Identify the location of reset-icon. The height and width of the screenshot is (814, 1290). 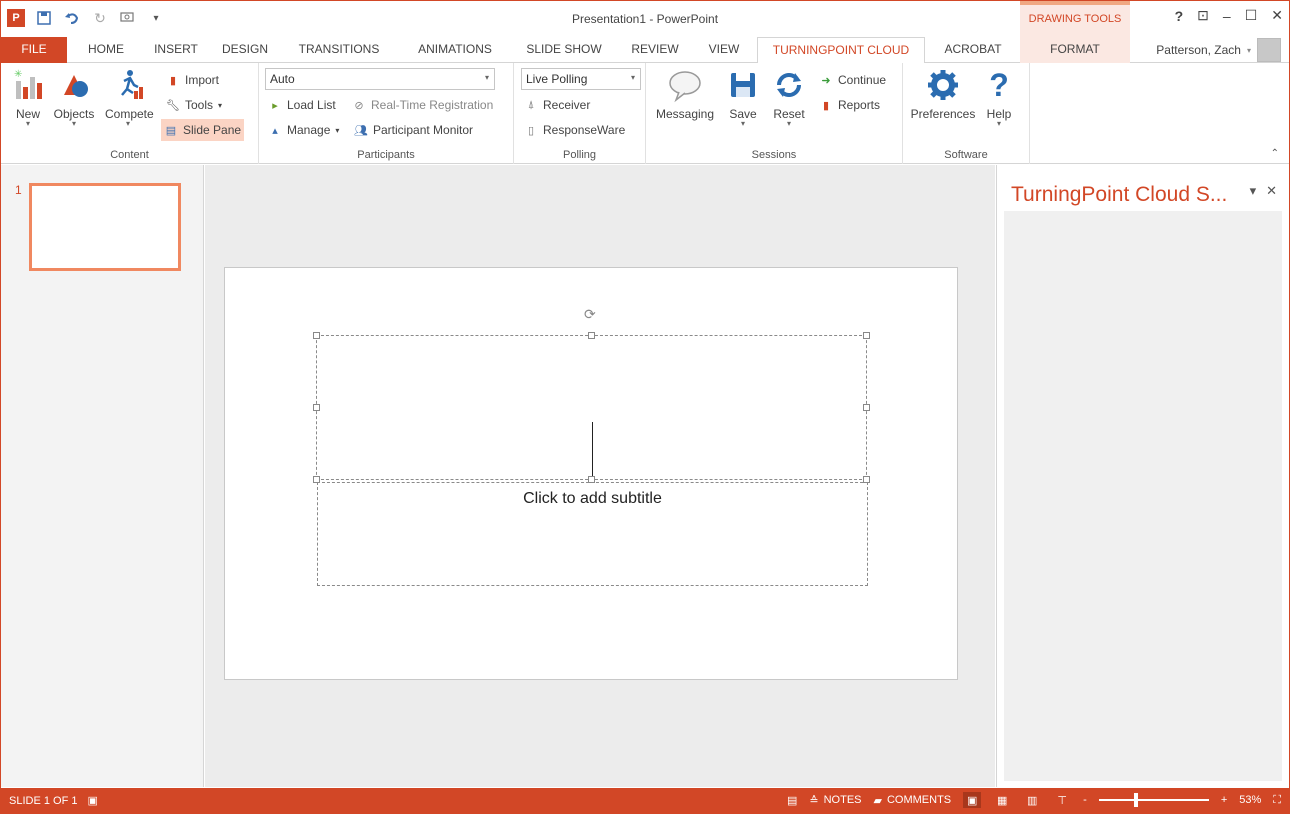
(789, 85).